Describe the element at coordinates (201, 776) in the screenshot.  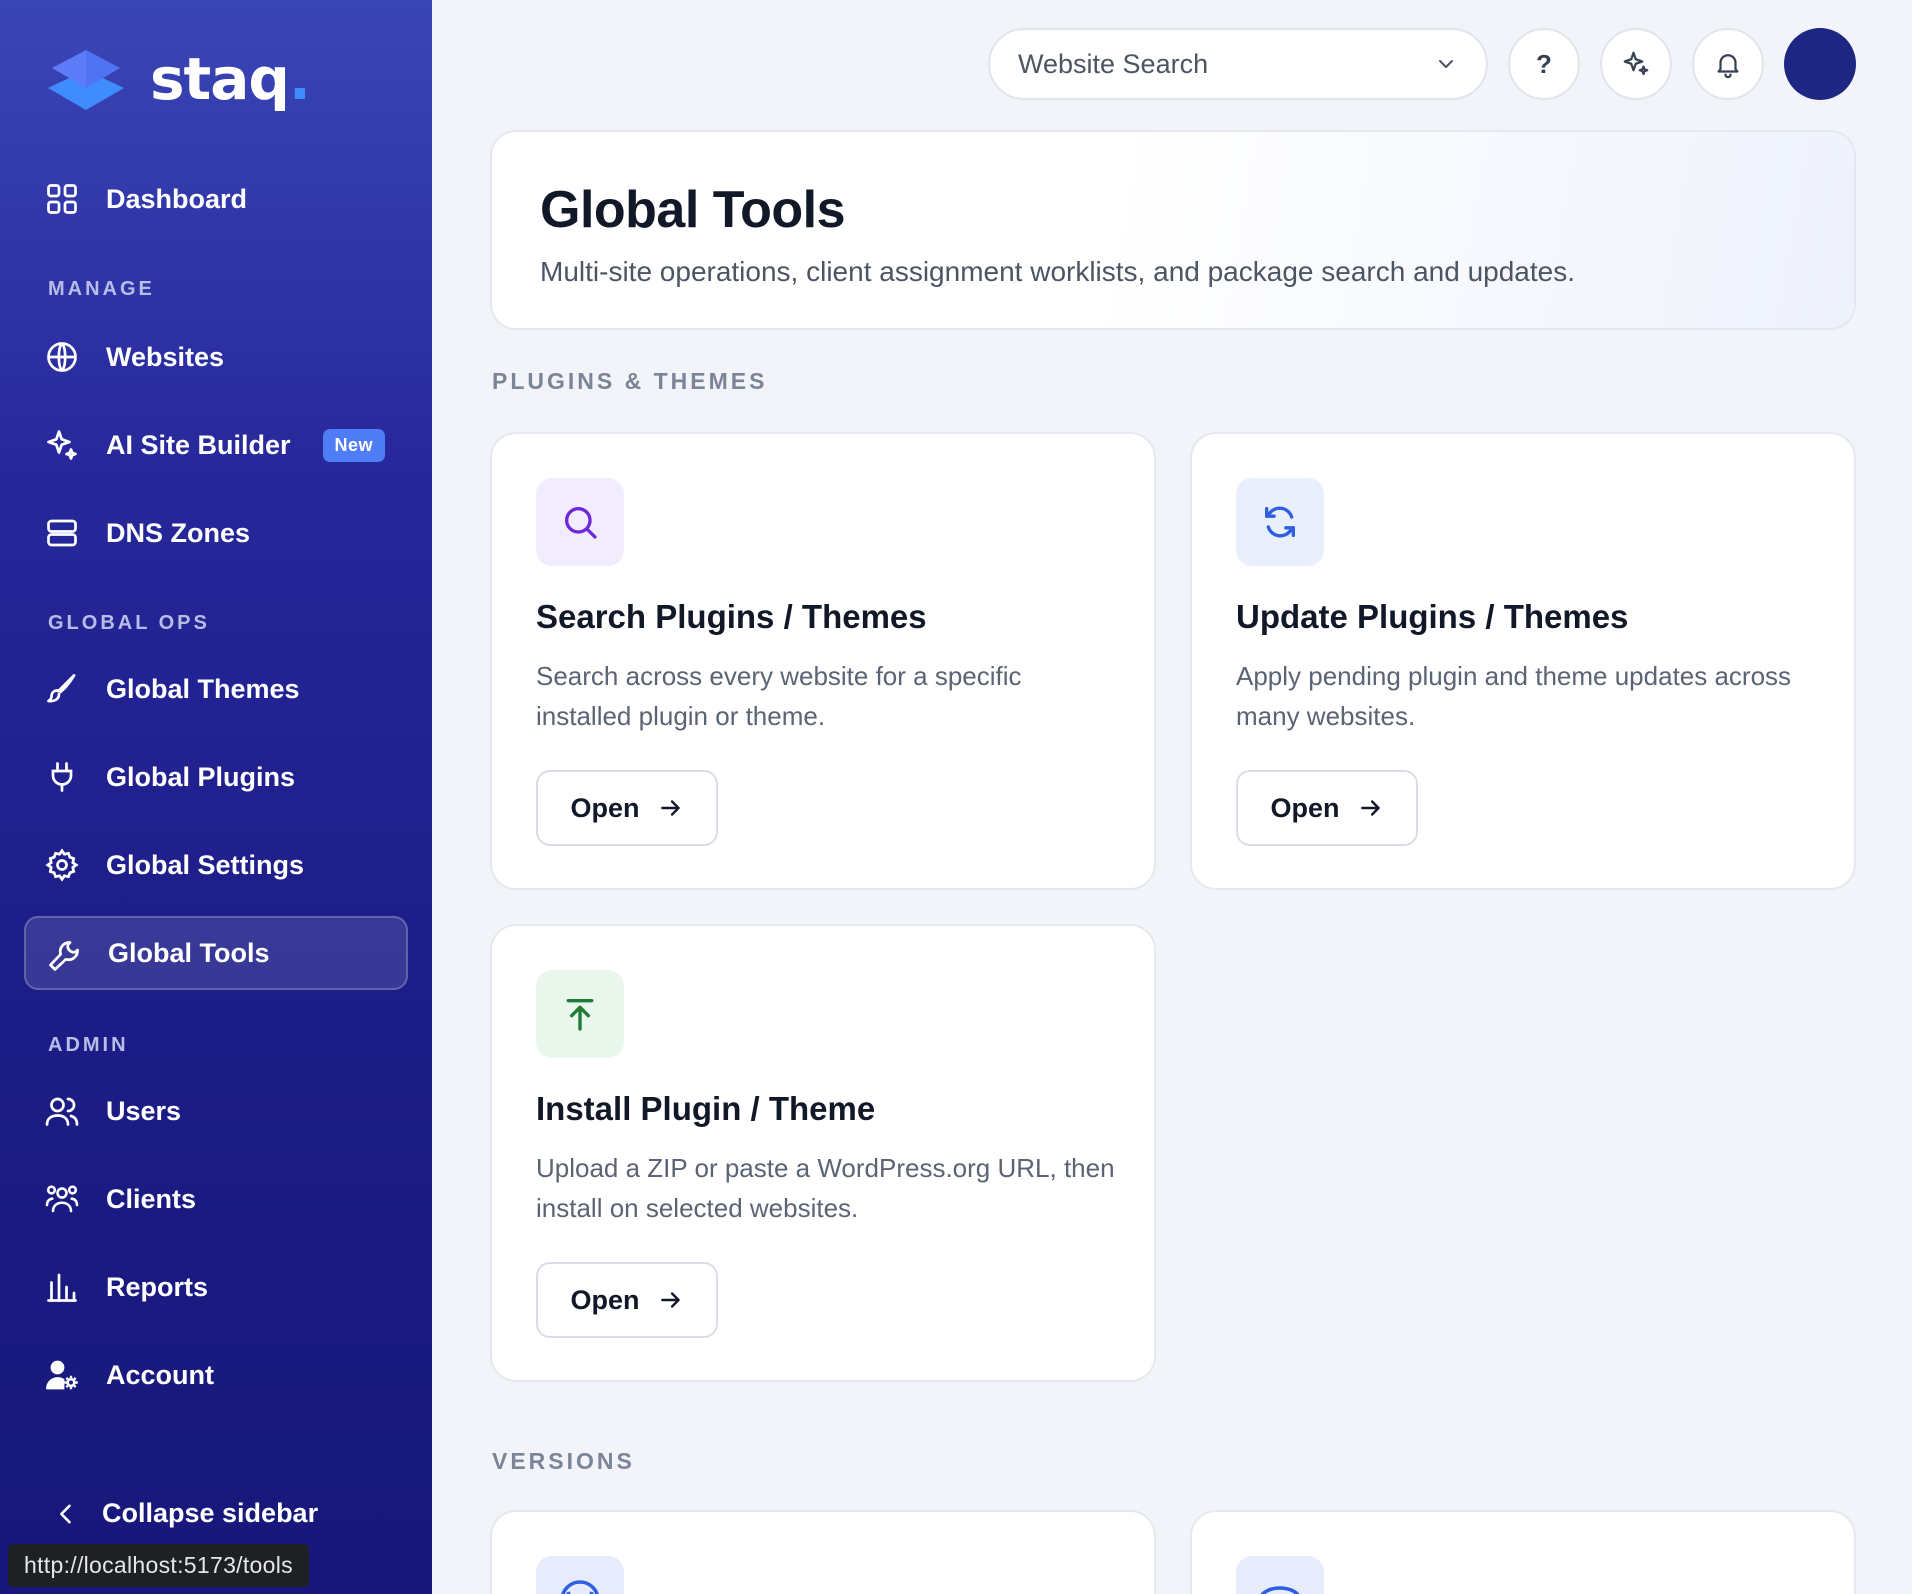
I see `sidebar-item-label: Global Plugins` at that location.